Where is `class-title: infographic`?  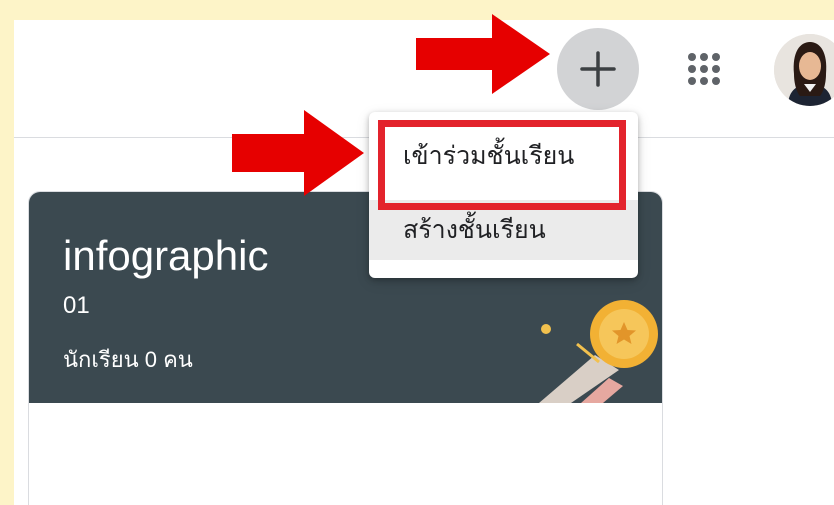 class-title: infographic is located at coordinates (165, 256).